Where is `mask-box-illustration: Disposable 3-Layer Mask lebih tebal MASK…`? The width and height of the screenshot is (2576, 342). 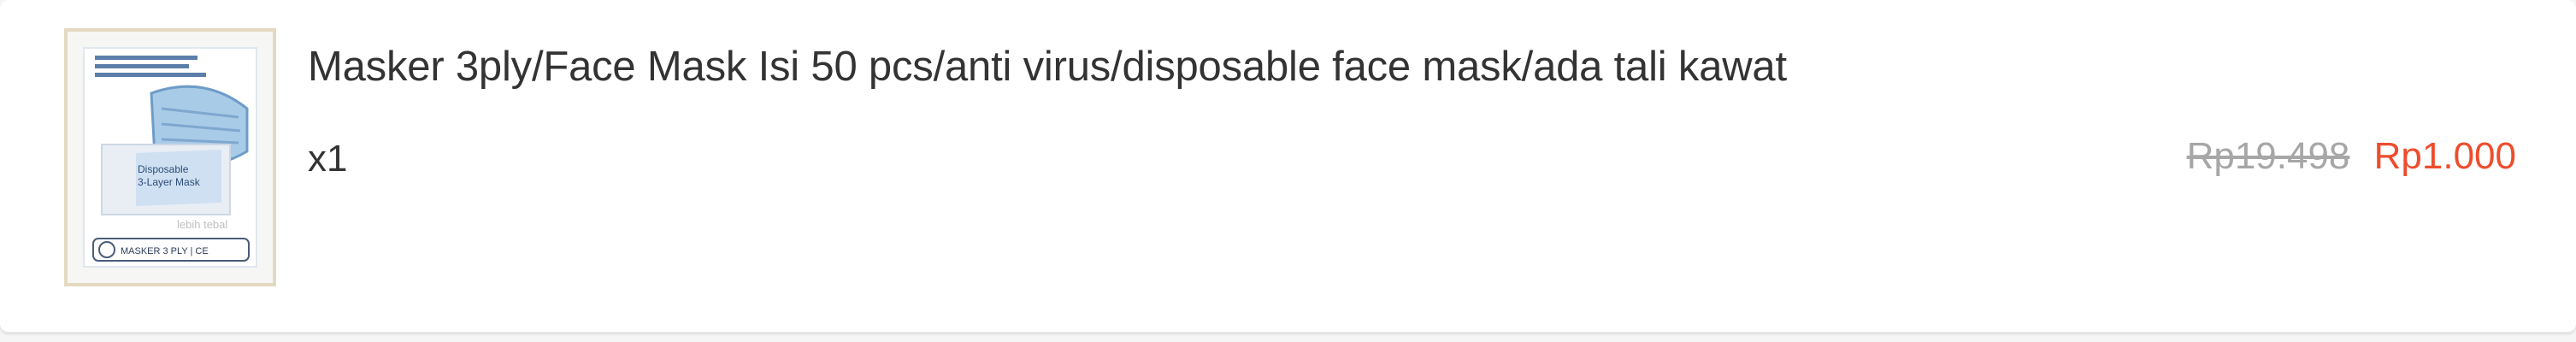
mask-box-illustration: Disposable 3-Layer Mask lebih tebal MASK… is located at coordinates (171, 157).